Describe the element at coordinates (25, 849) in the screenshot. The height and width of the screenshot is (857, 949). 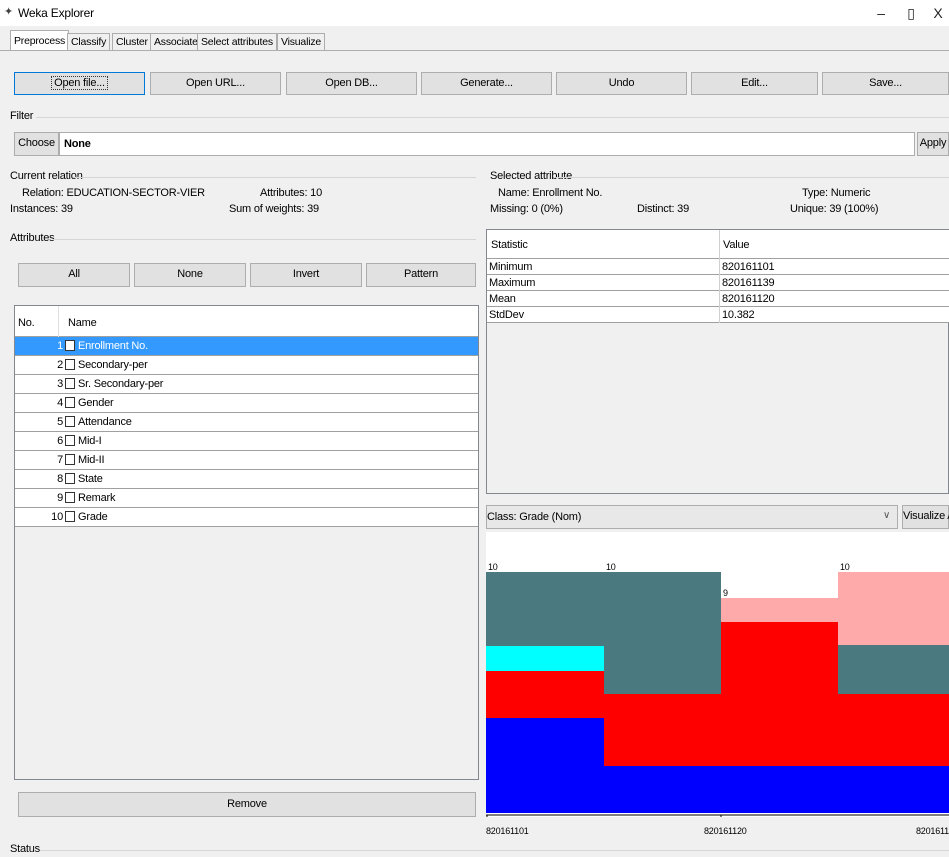
I see `status-label: Status` at that location.